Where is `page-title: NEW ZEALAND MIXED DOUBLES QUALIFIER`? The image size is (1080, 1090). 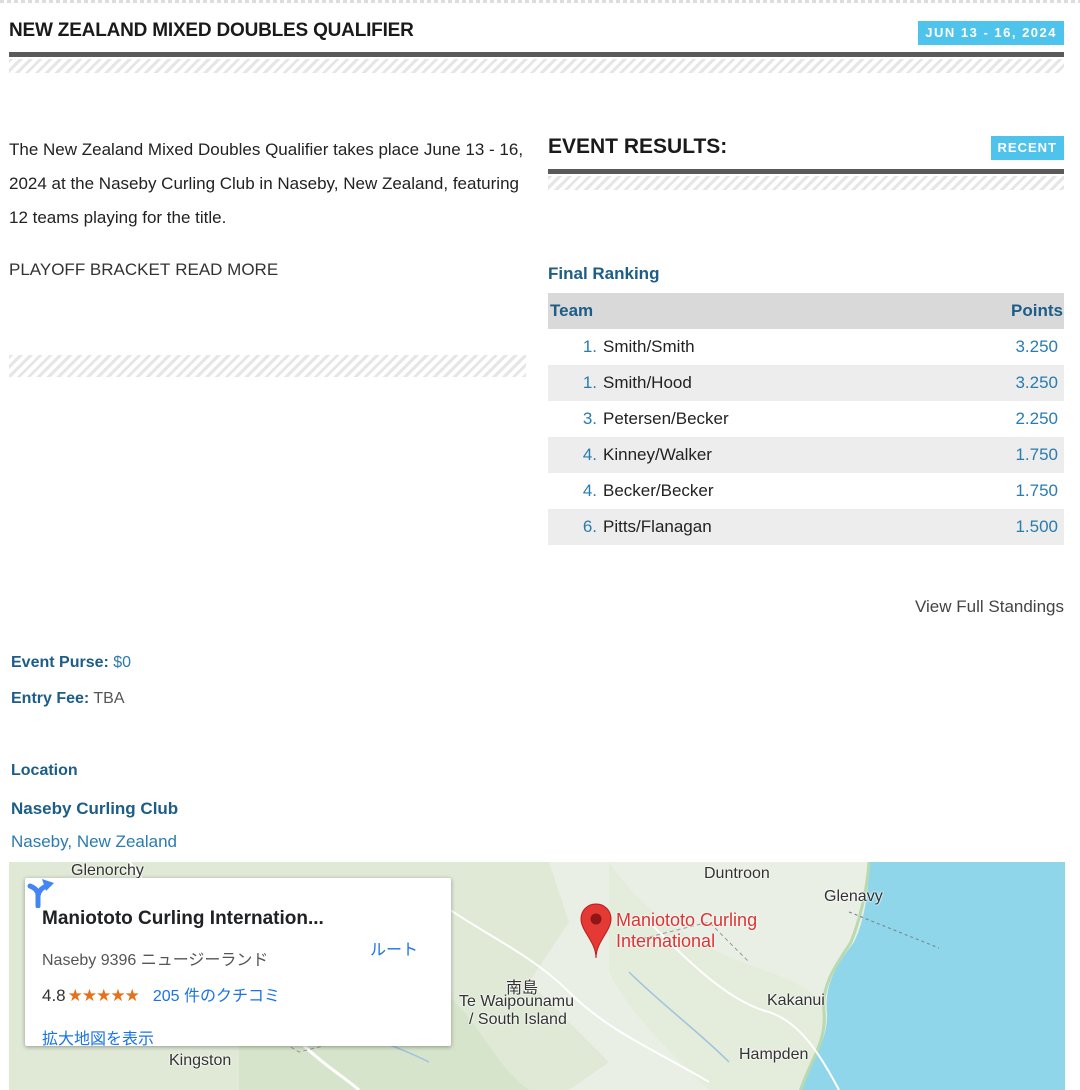
page-title: NEW ZEALAND MIXED DOUBLES QUALIFIER is located at coordinates (211, 30).